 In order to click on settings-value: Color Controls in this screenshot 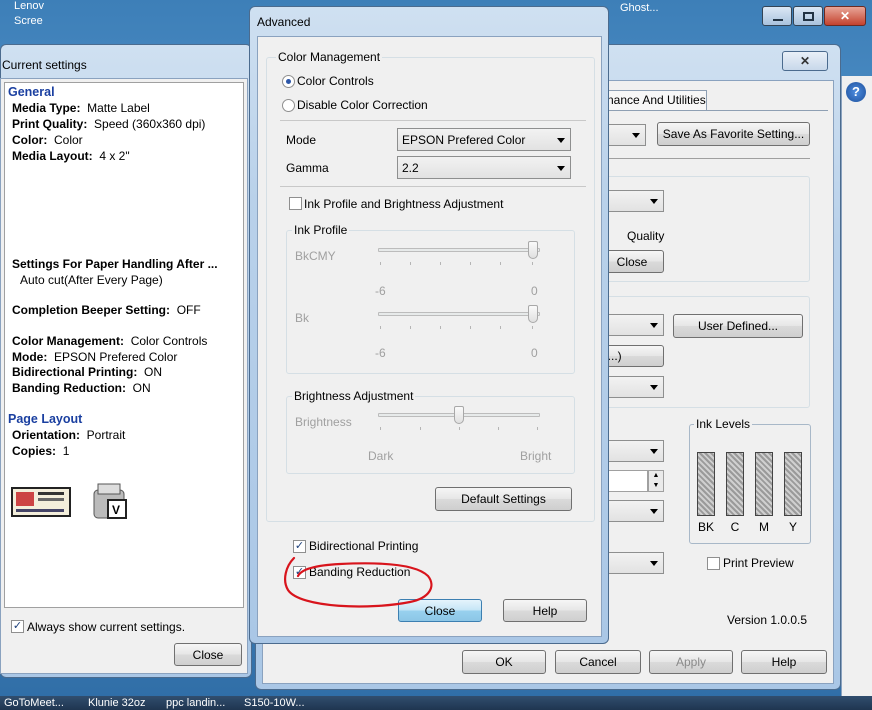, I will do `click(169, 341)`.